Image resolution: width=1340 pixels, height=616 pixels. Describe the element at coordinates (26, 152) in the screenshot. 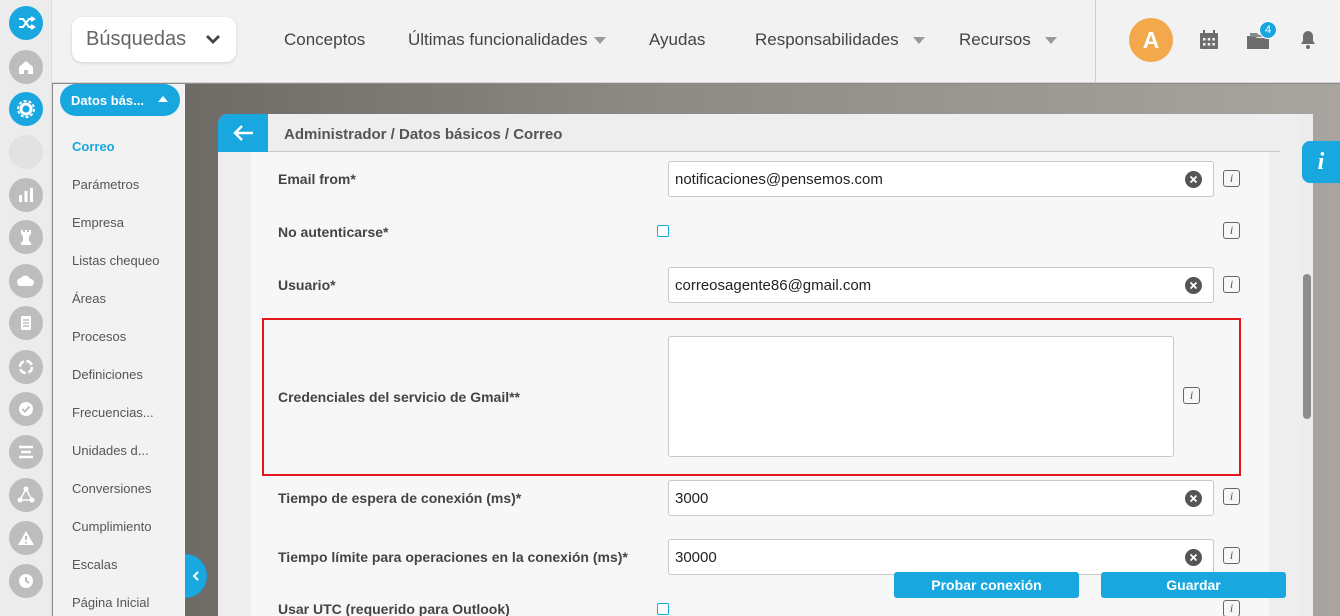

I see `blank-icon` at that location.